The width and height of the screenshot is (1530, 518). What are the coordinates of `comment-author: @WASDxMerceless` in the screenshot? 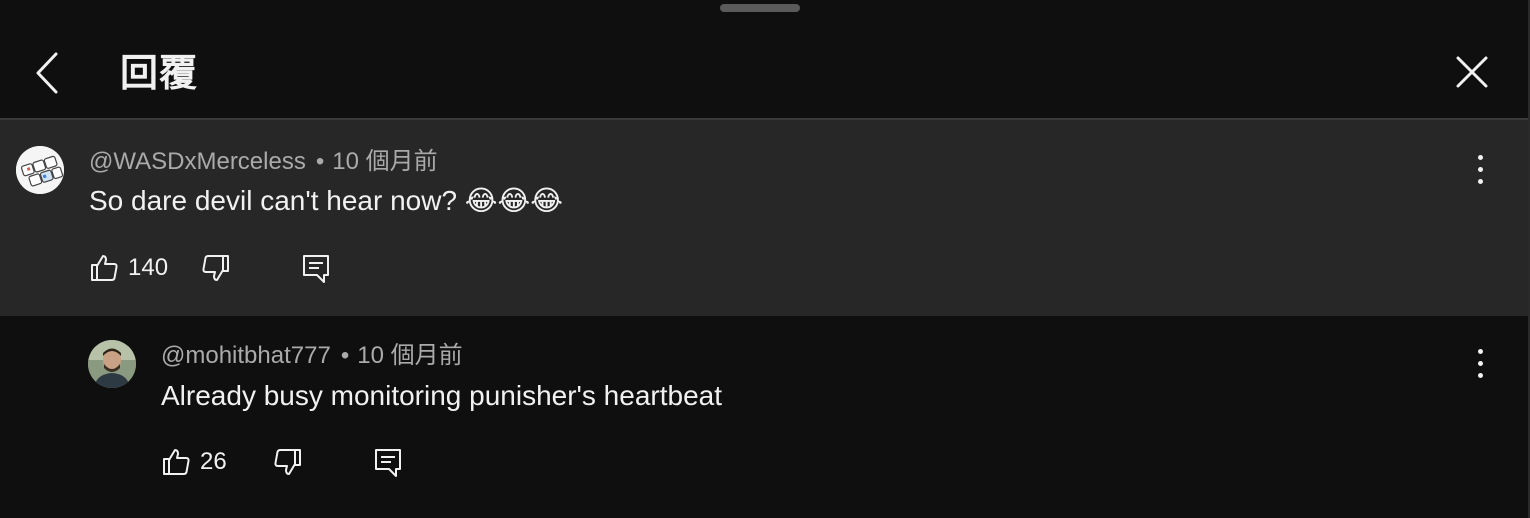 It's located at (197, 161).